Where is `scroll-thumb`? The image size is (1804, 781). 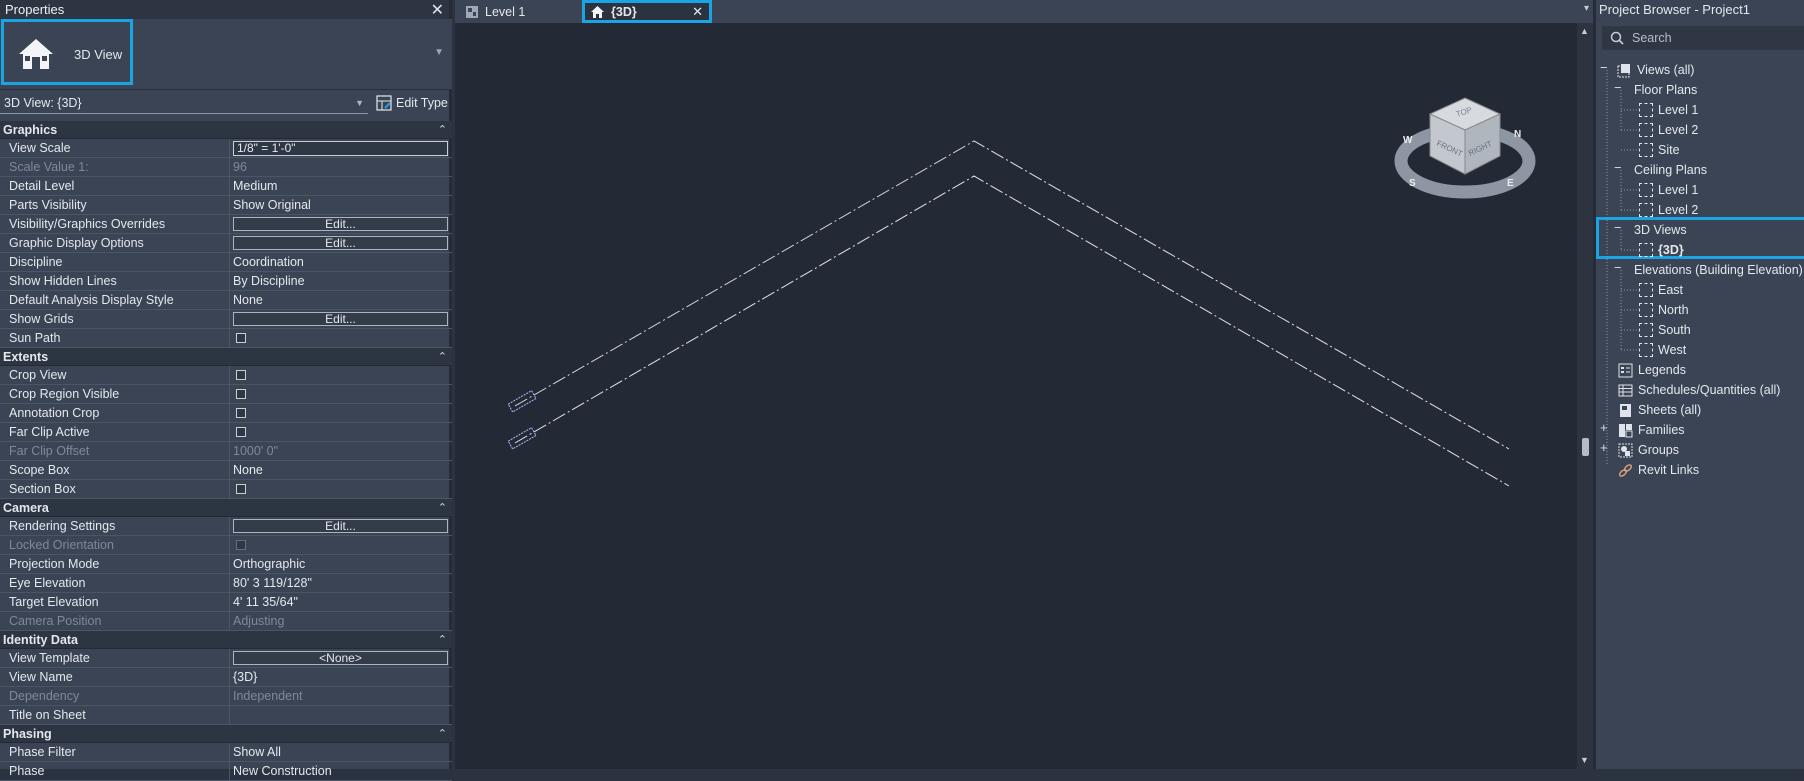
scroll-thumb is located at coordinates (1585, 447).